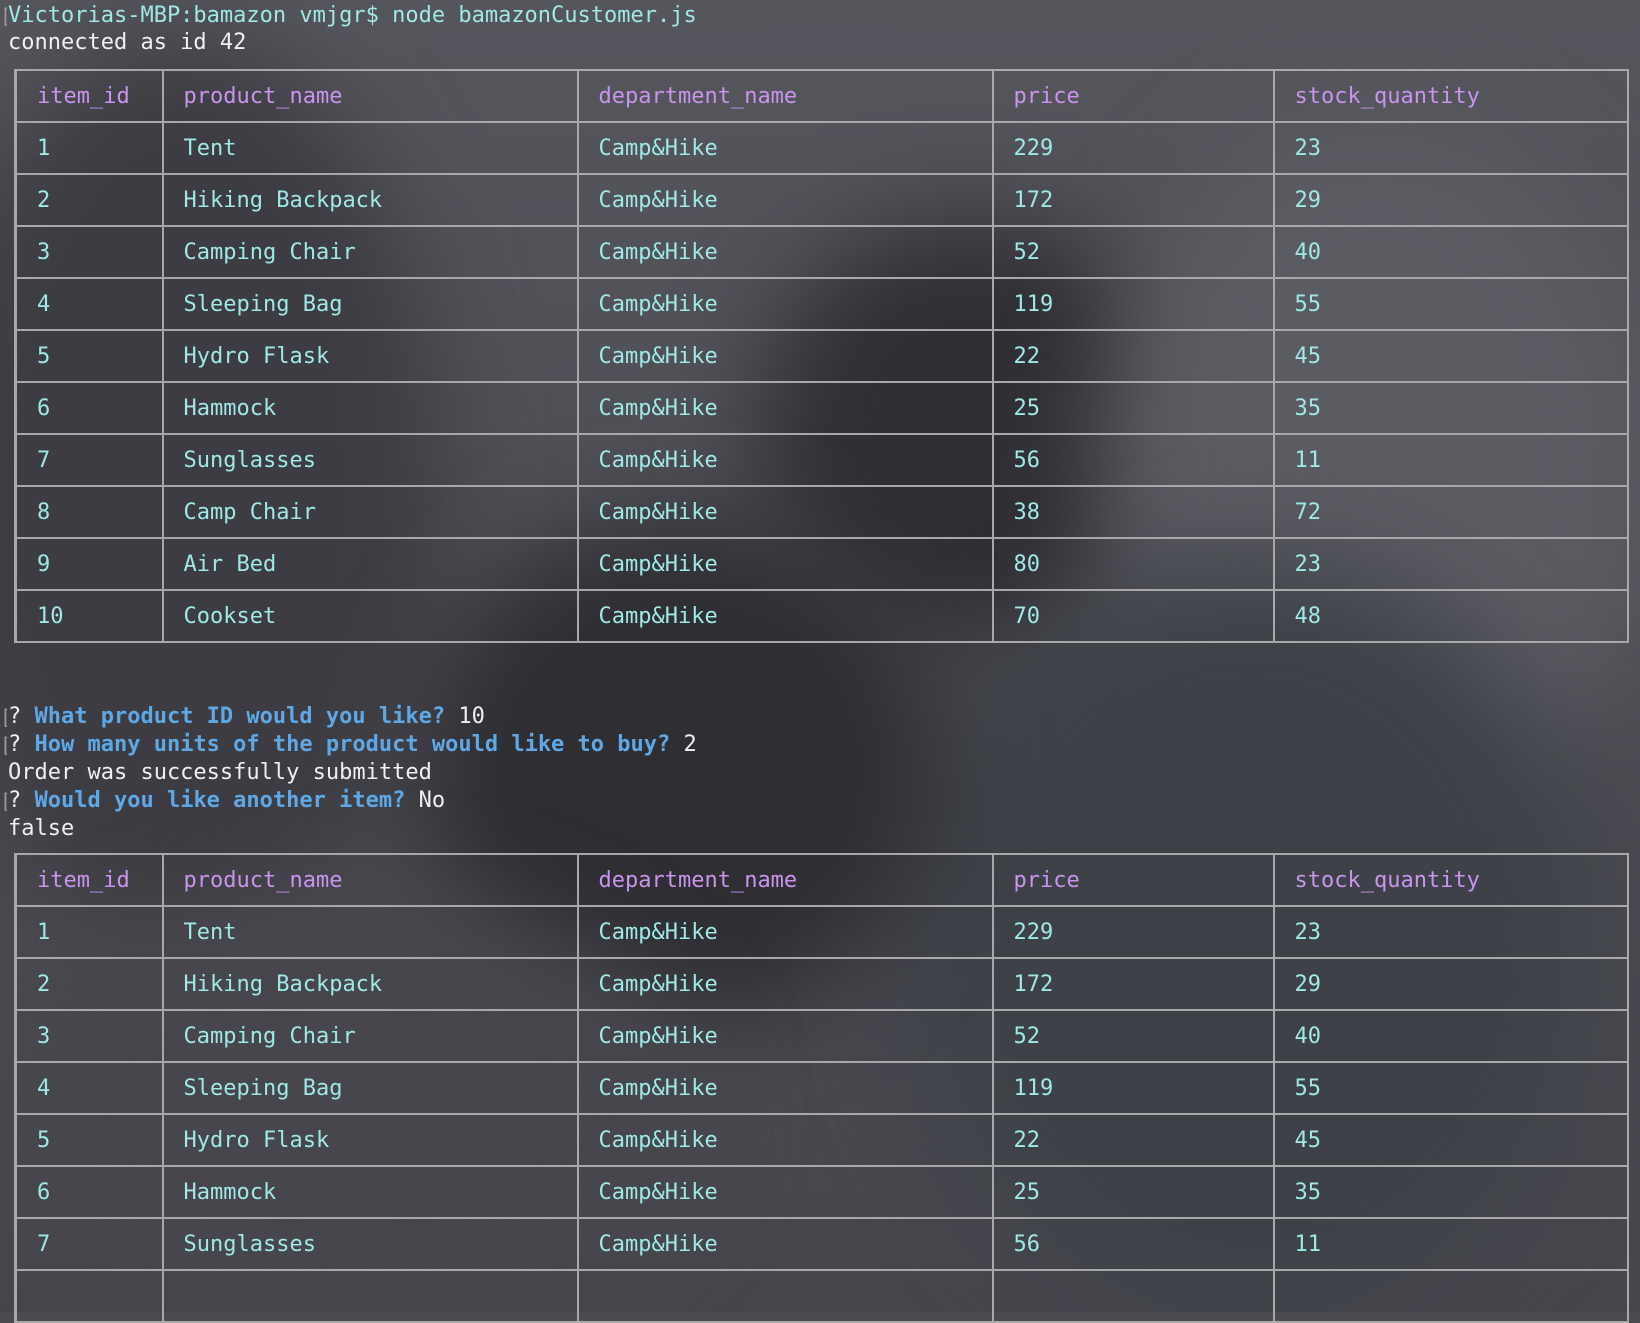  What do you see at coordinates (1133, 880) in the screenshot?
I see `column-header-price: price` at bounding box center [1133, 880].